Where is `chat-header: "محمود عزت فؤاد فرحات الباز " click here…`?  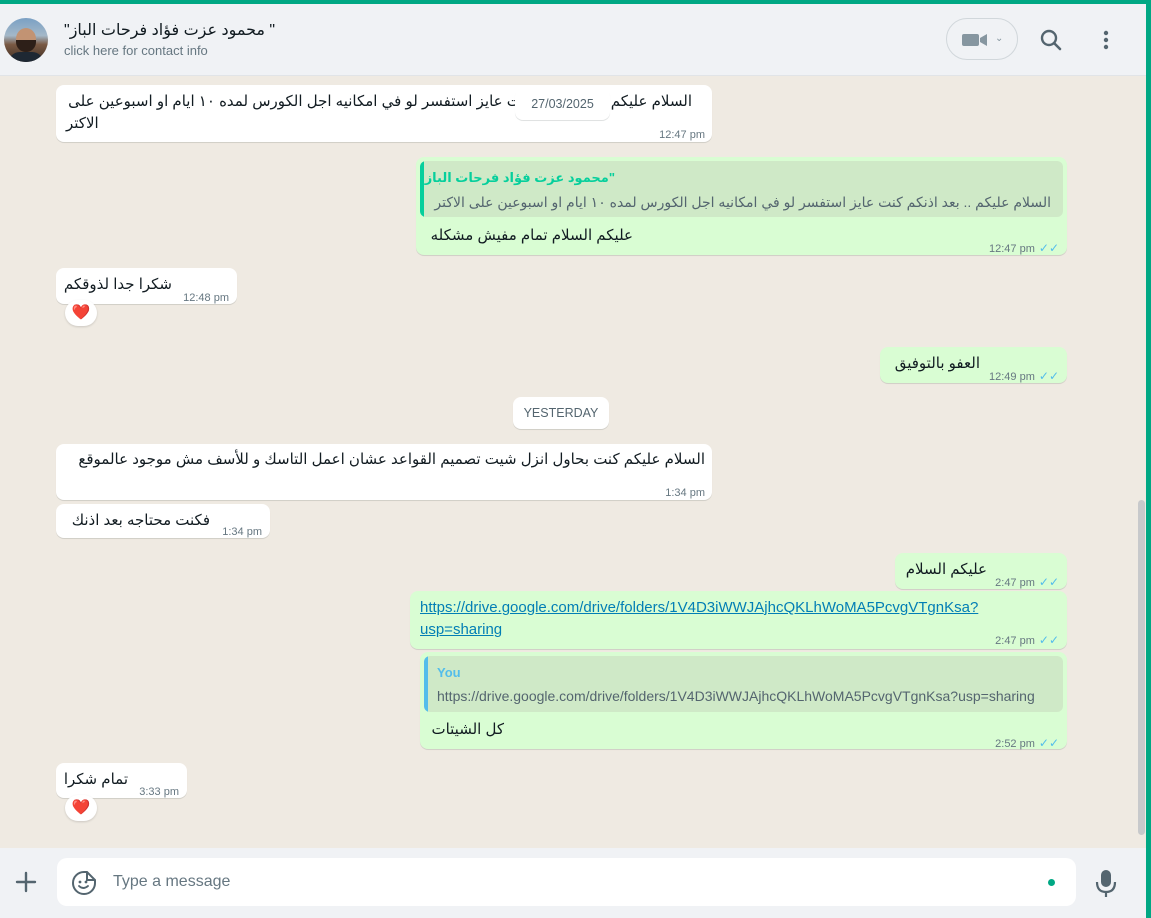 chat-header: "محمود عزت فؤاد فرحات الباز " click here… is located at coordinates (573, 40).